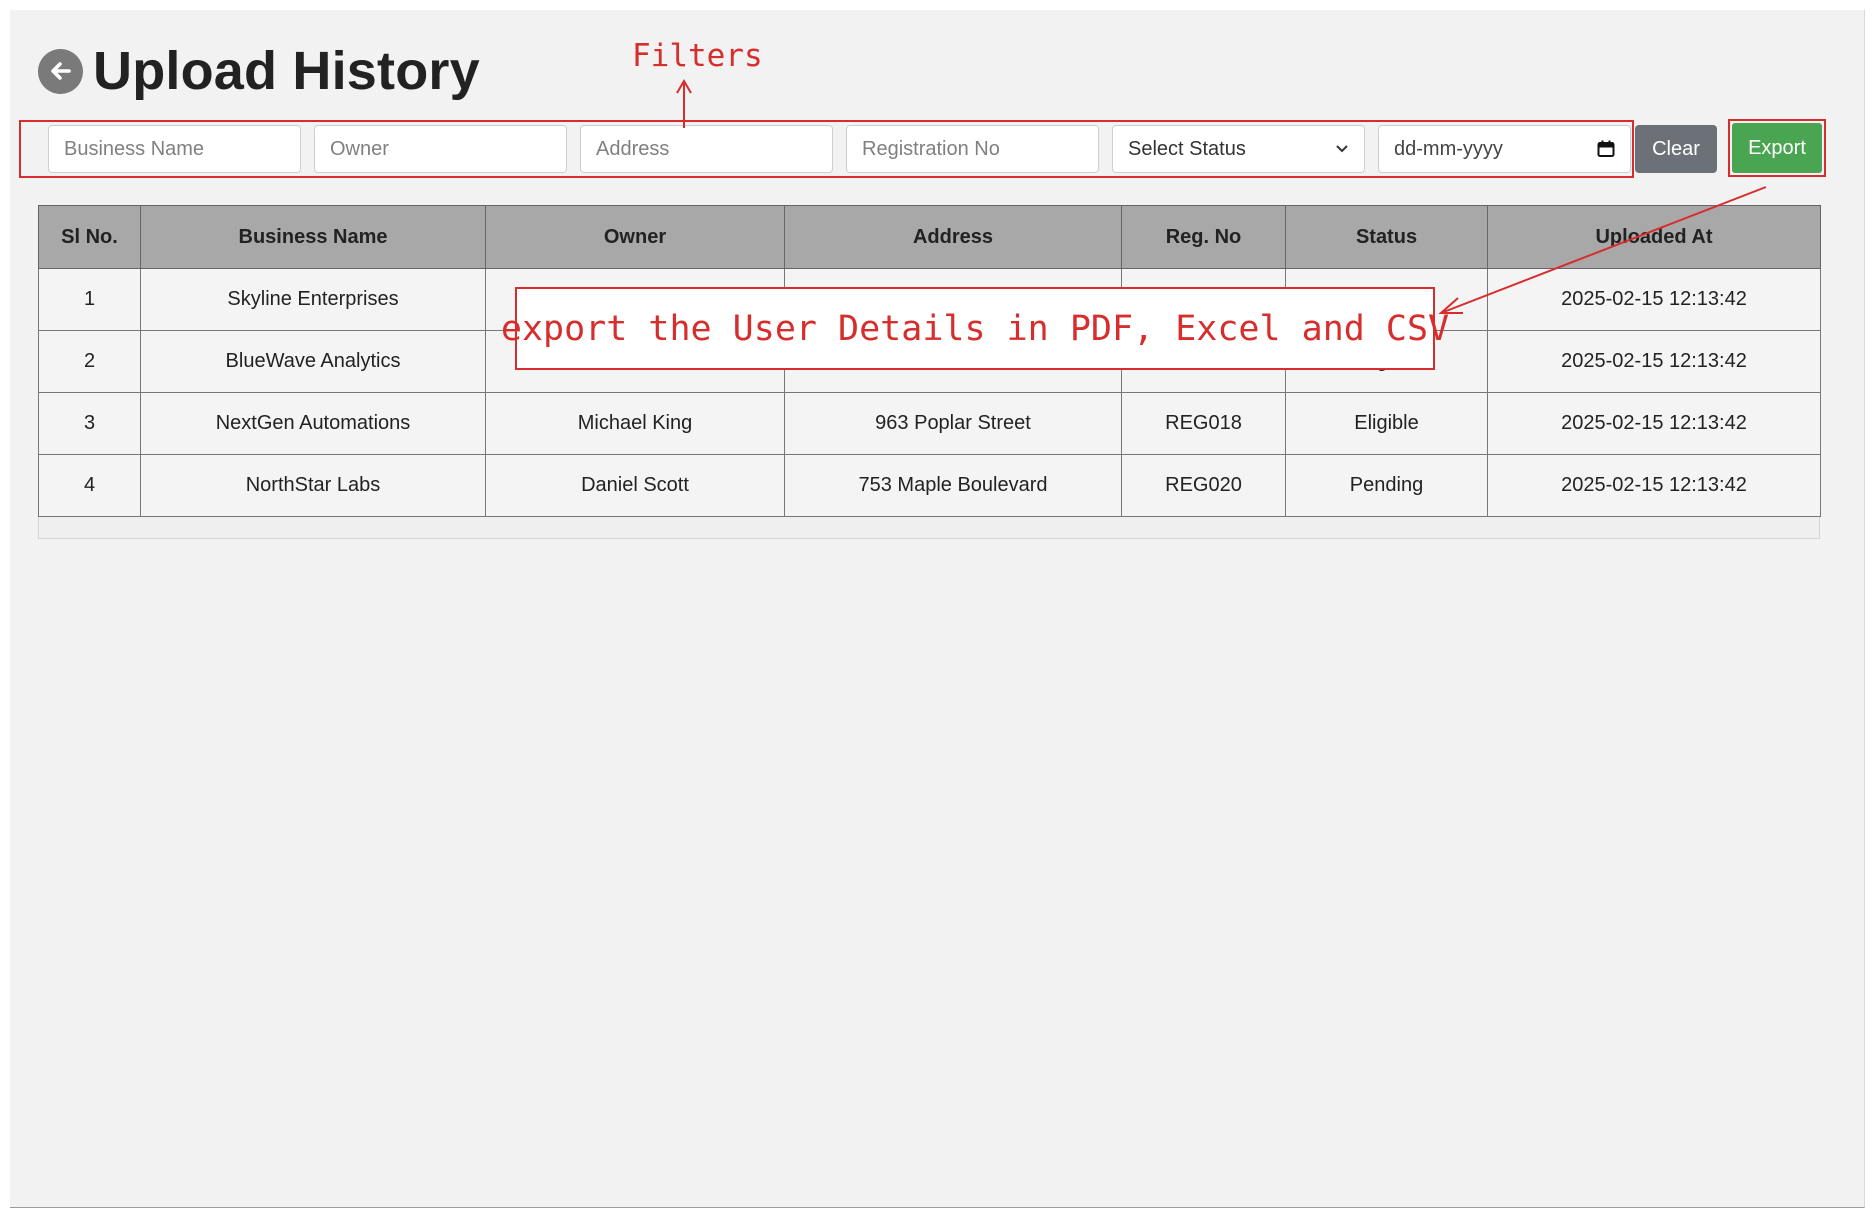 The width and height of the screenshot is (1875, 1218). What do you see at coordinates (313, 423) in the screenshot?
I see `cell-business-name: NextGen Automations` at bounding box center [313, 423].